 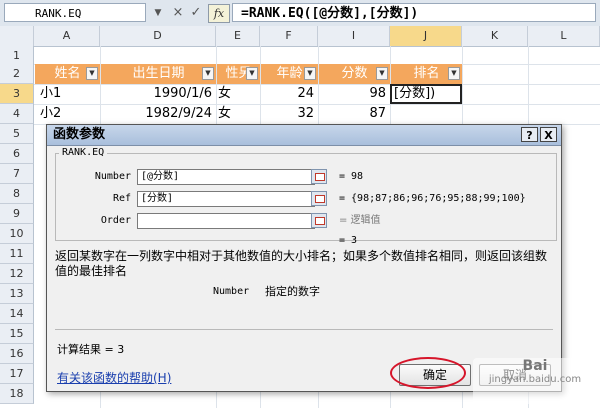 I want to click on table-header-cell: 姓名 ▼, so click(x=67, y=74).